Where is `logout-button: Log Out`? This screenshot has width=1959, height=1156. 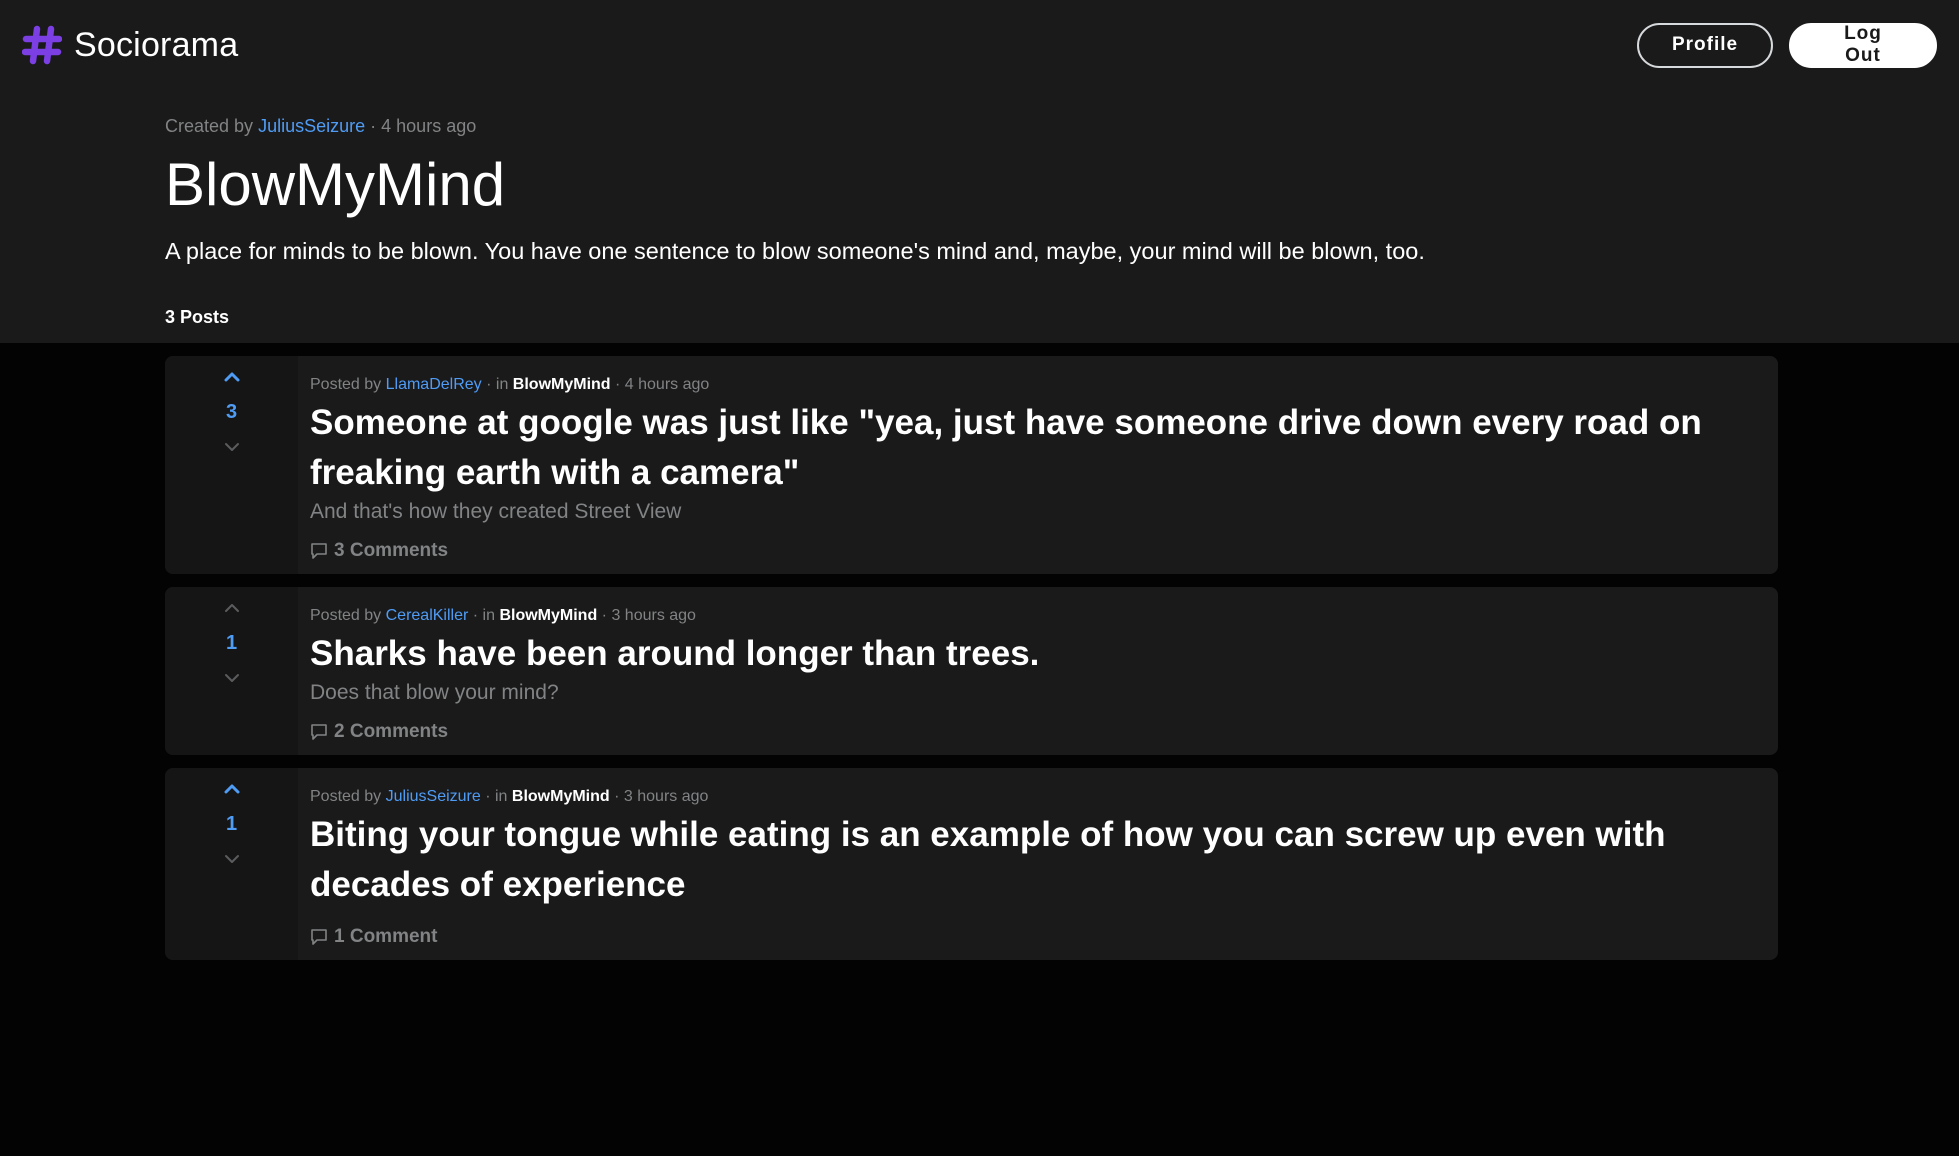
logout-button: Log Out is located at coordinates (1863, 45).